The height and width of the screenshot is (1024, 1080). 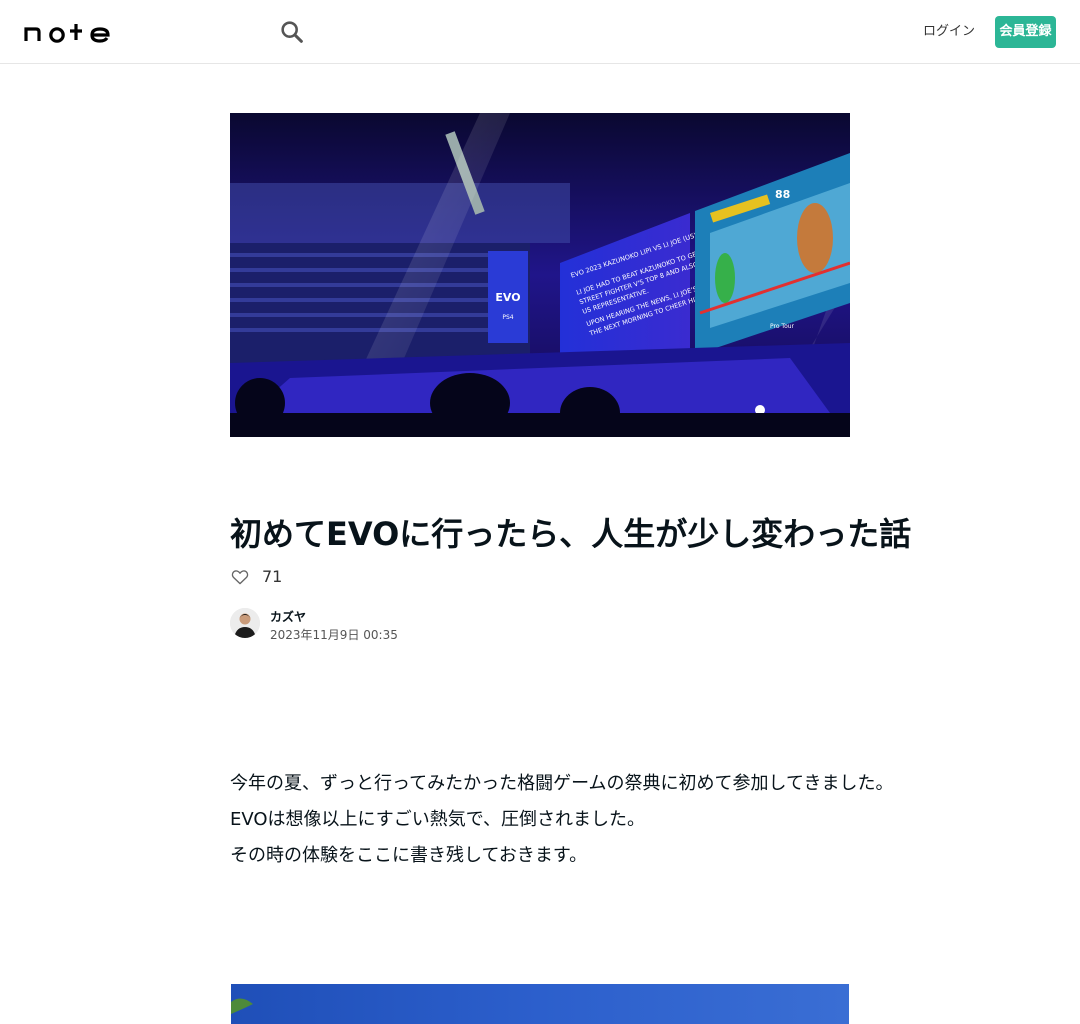 What do you see at coordinates (74, 32) in the screenshot?
I see `note-logo: note` at bounding box center [74, 32].